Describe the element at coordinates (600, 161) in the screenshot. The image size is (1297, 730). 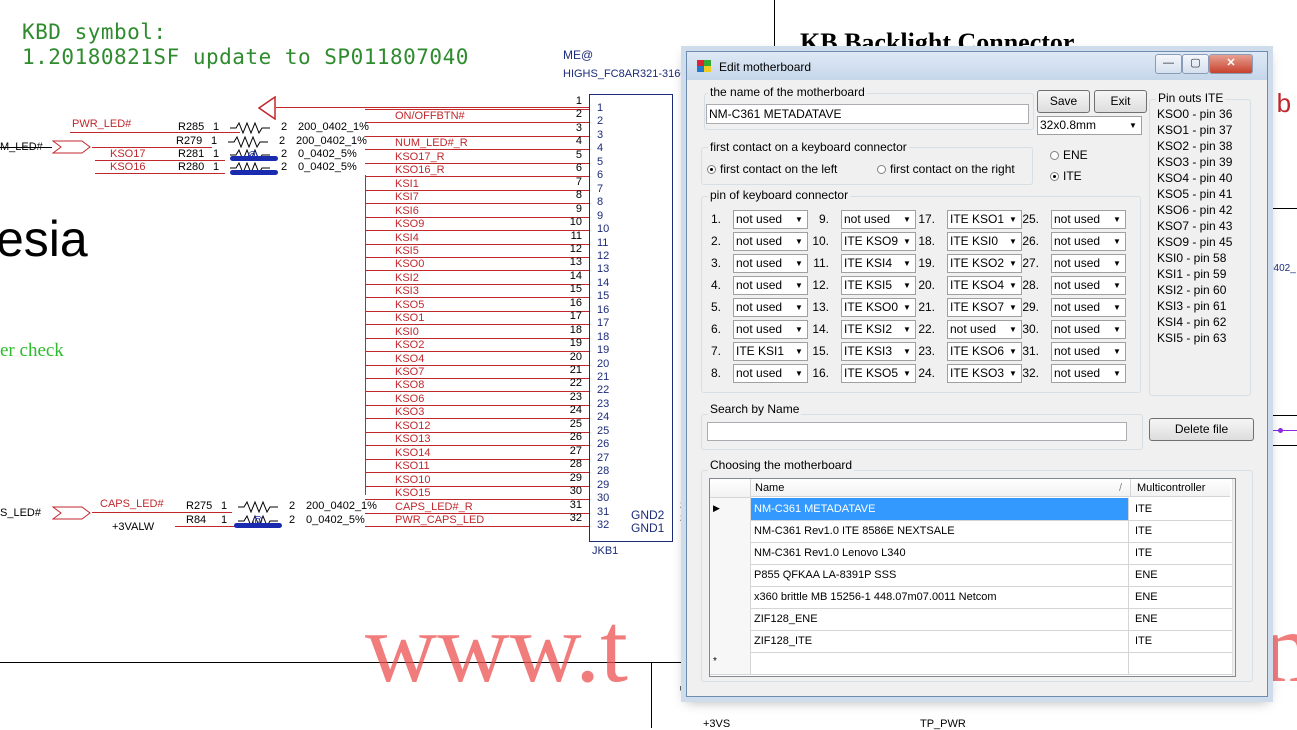
I see `pin-number-right: 5` at that location.